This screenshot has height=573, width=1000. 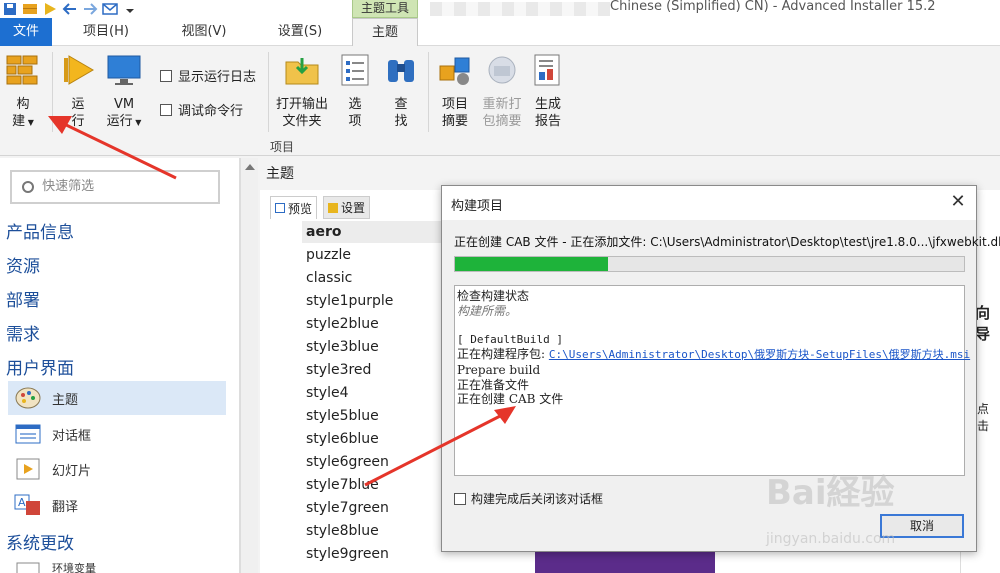 I want to click on nav-item-translate: A 翻译, so click(x=117, y=505).